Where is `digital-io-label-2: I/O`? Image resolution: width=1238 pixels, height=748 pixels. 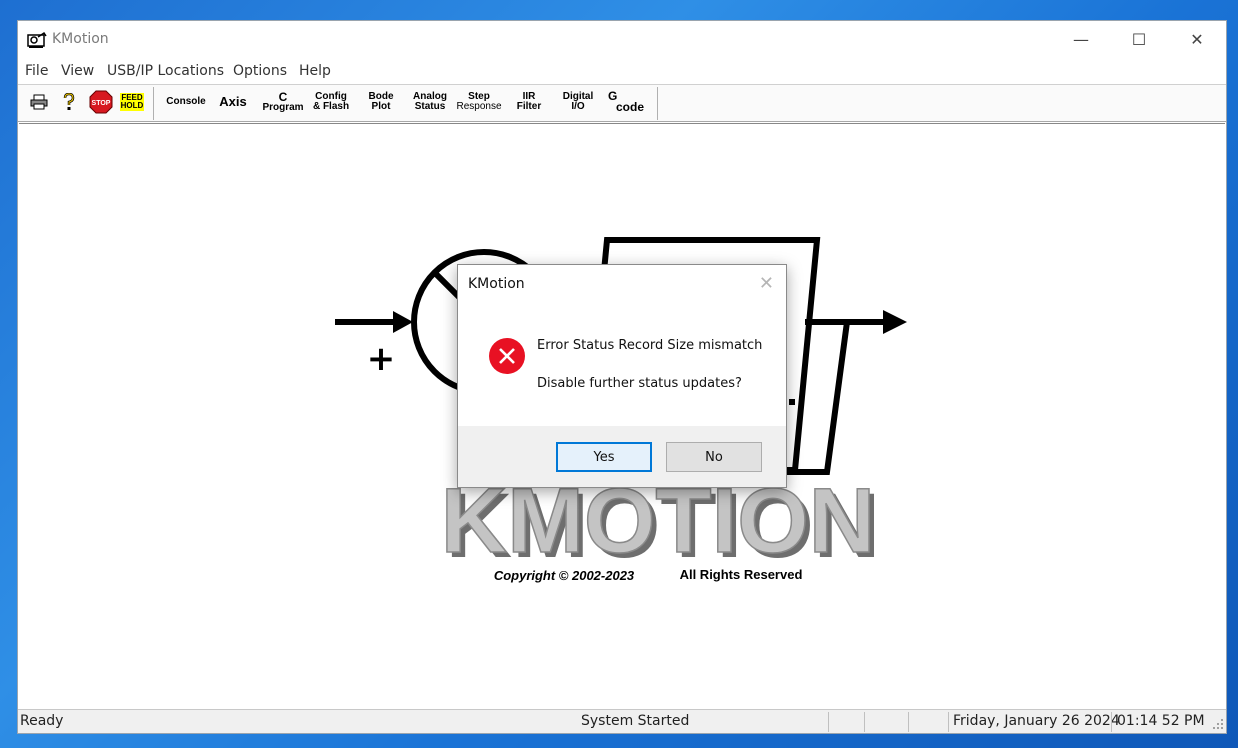 digital-io-label-2: I/O is located at coordinates (578, 106).